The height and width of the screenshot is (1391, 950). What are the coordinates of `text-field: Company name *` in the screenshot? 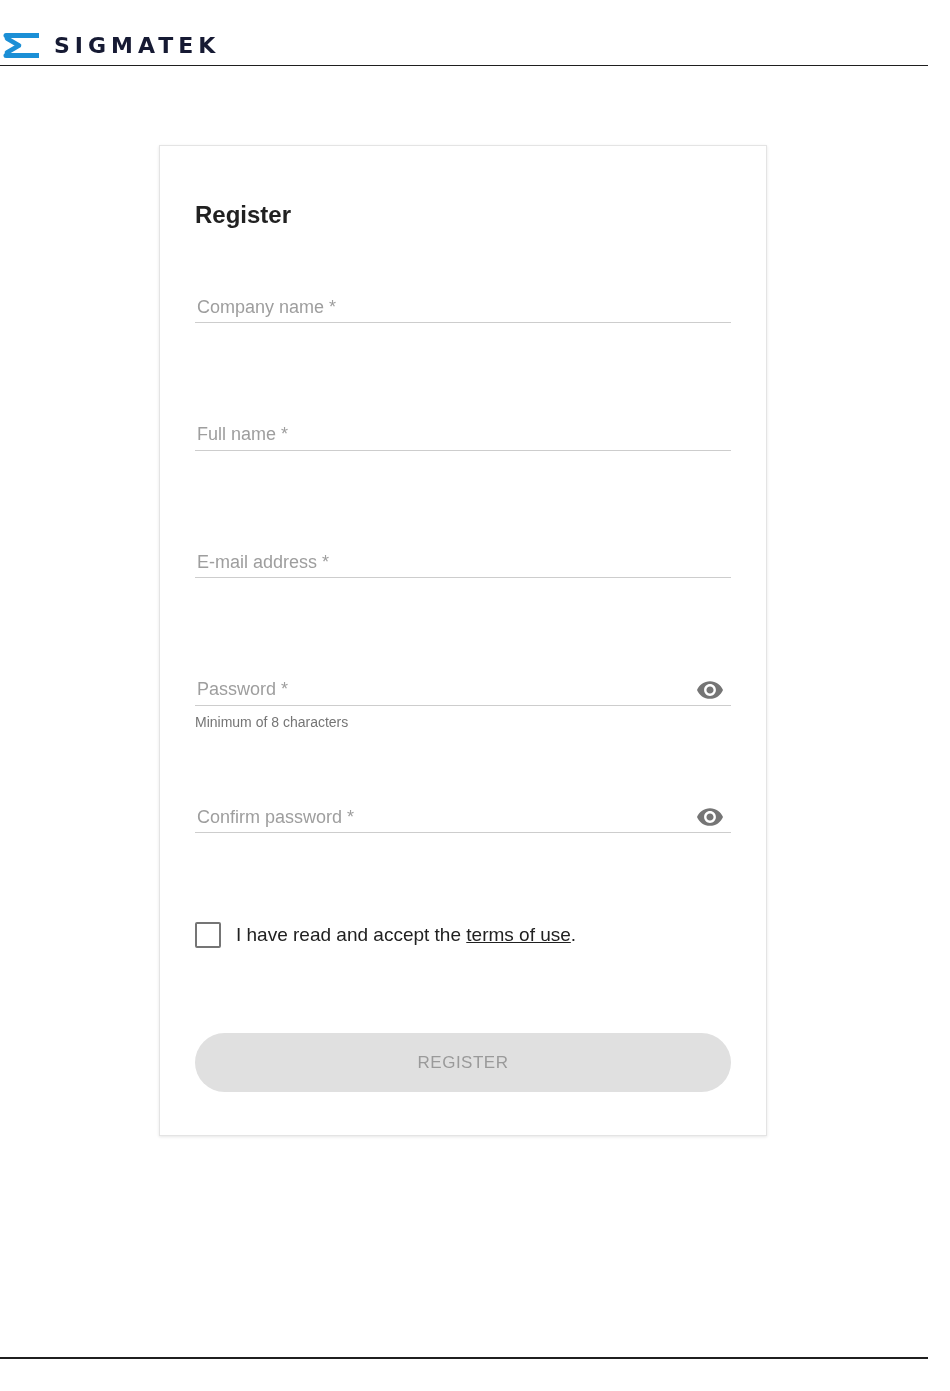 It's located at (463, 307).